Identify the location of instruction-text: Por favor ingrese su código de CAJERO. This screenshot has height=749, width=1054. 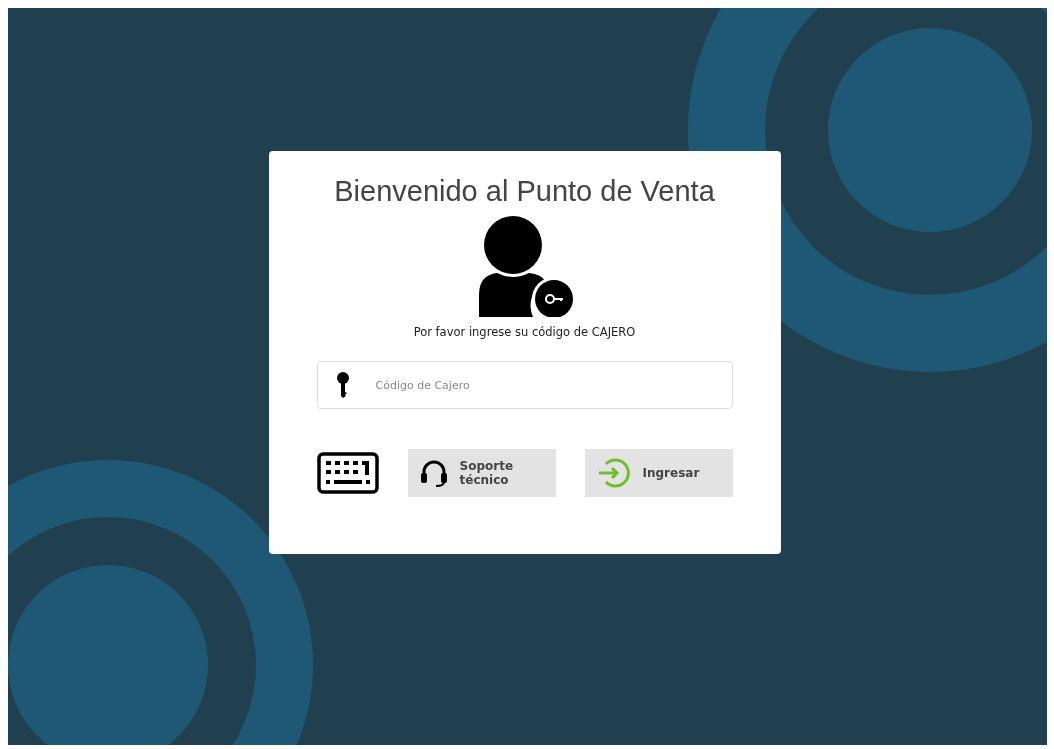
(524, 332).